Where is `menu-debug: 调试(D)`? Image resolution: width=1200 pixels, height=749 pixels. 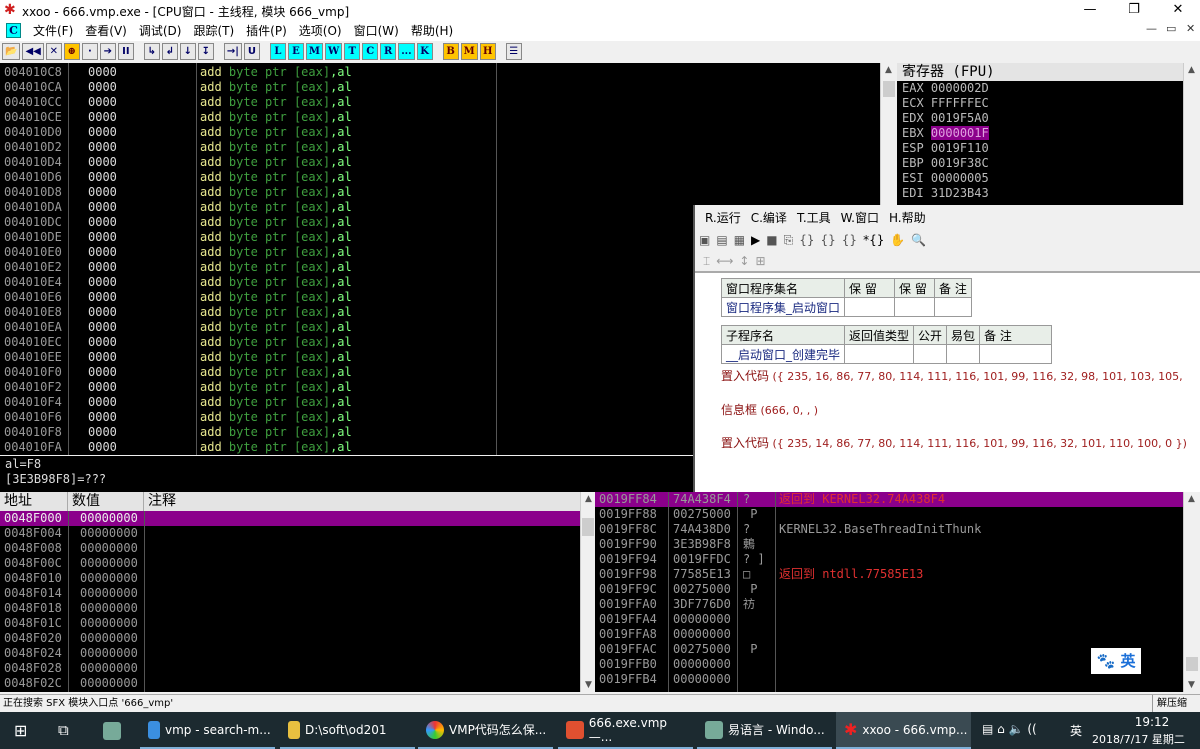 menu-debug: 调试(D) is located at coordinates (160, 30).